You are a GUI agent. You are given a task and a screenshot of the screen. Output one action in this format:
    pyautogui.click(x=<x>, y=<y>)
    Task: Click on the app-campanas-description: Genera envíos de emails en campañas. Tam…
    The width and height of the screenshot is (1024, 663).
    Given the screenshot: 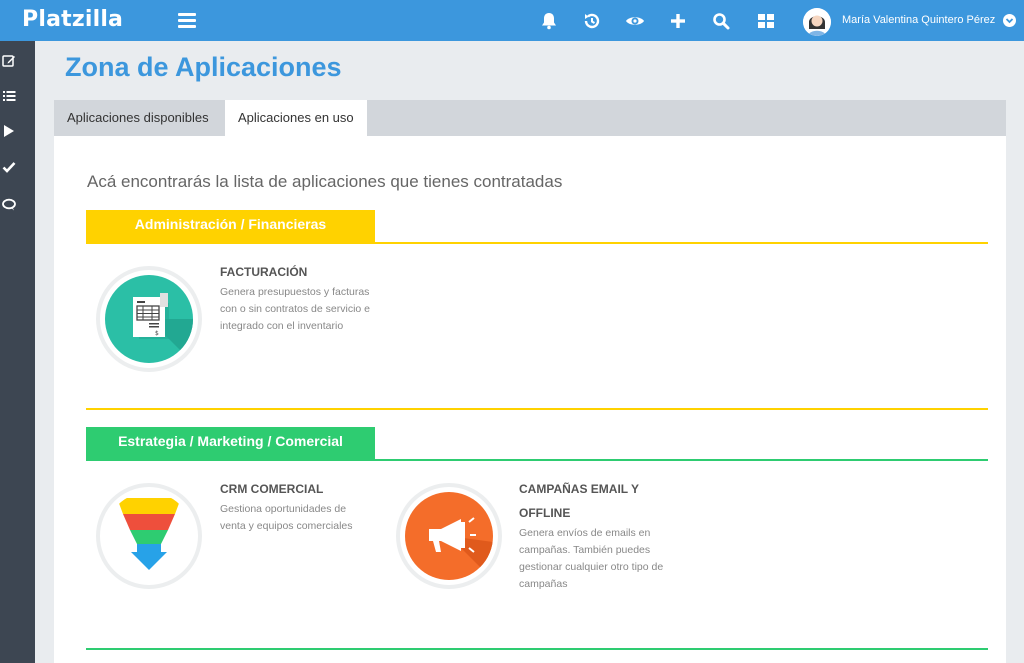 What is the action you would take?
    pyautogui.click(x=591, y=558)
    